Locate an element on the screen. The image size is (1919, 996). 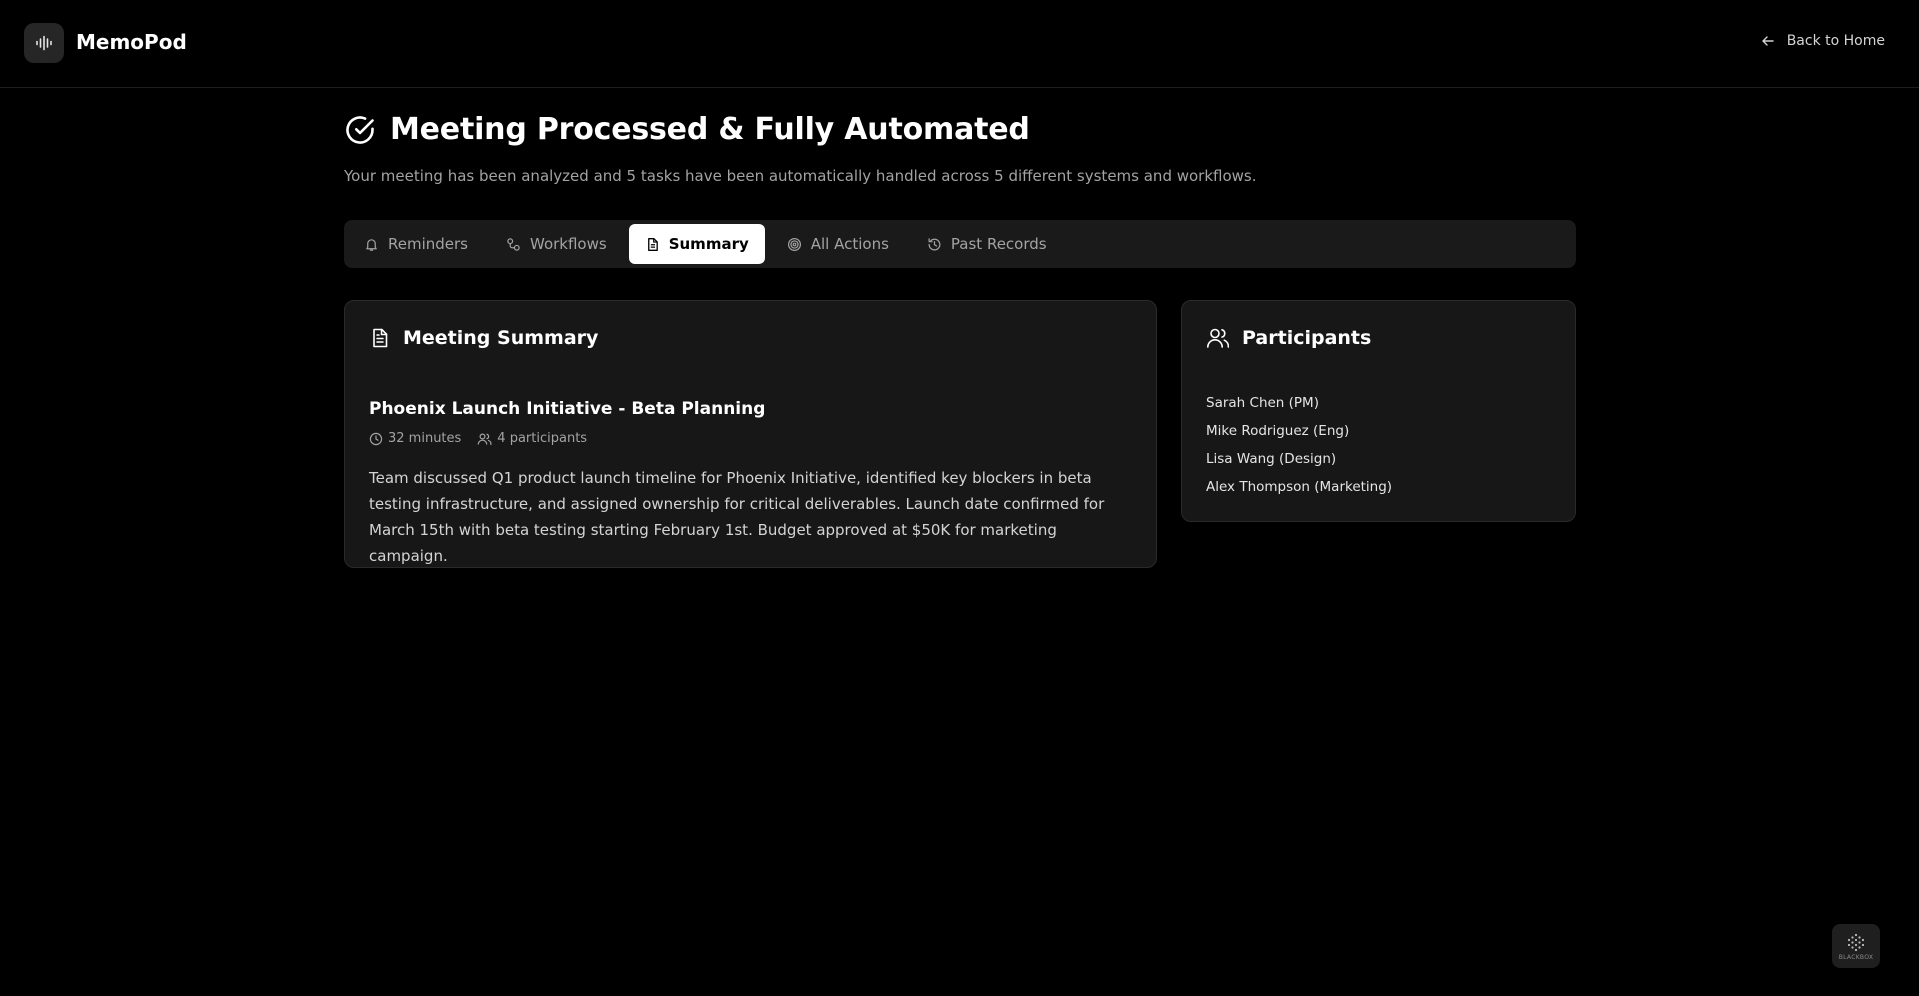
participant-item: Alex Thompson (Marketing) is located at coordinates (1299, 487).